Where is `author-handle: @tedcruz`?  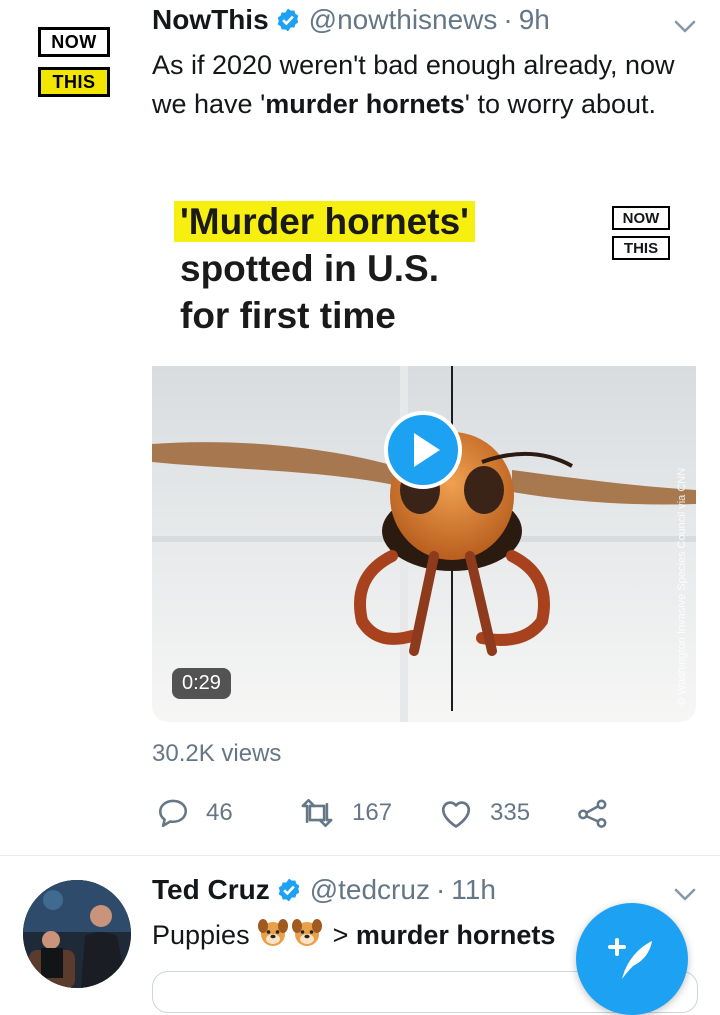 author-handle: @tedcruz is located at coordinates (370, 890).